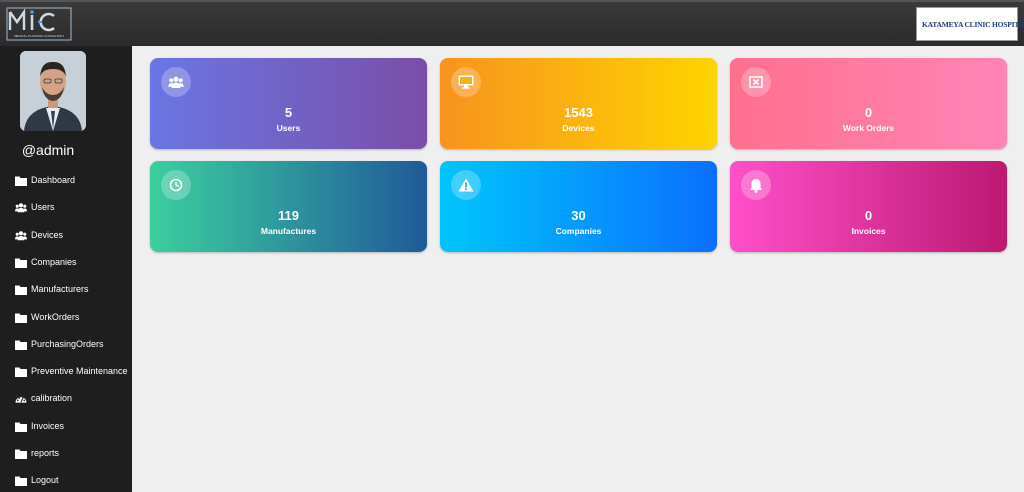  What do you see at coordinates (288, 231) in the screenshot?
I see `stat-label: Manufactures` at bounding box center [288, 231].